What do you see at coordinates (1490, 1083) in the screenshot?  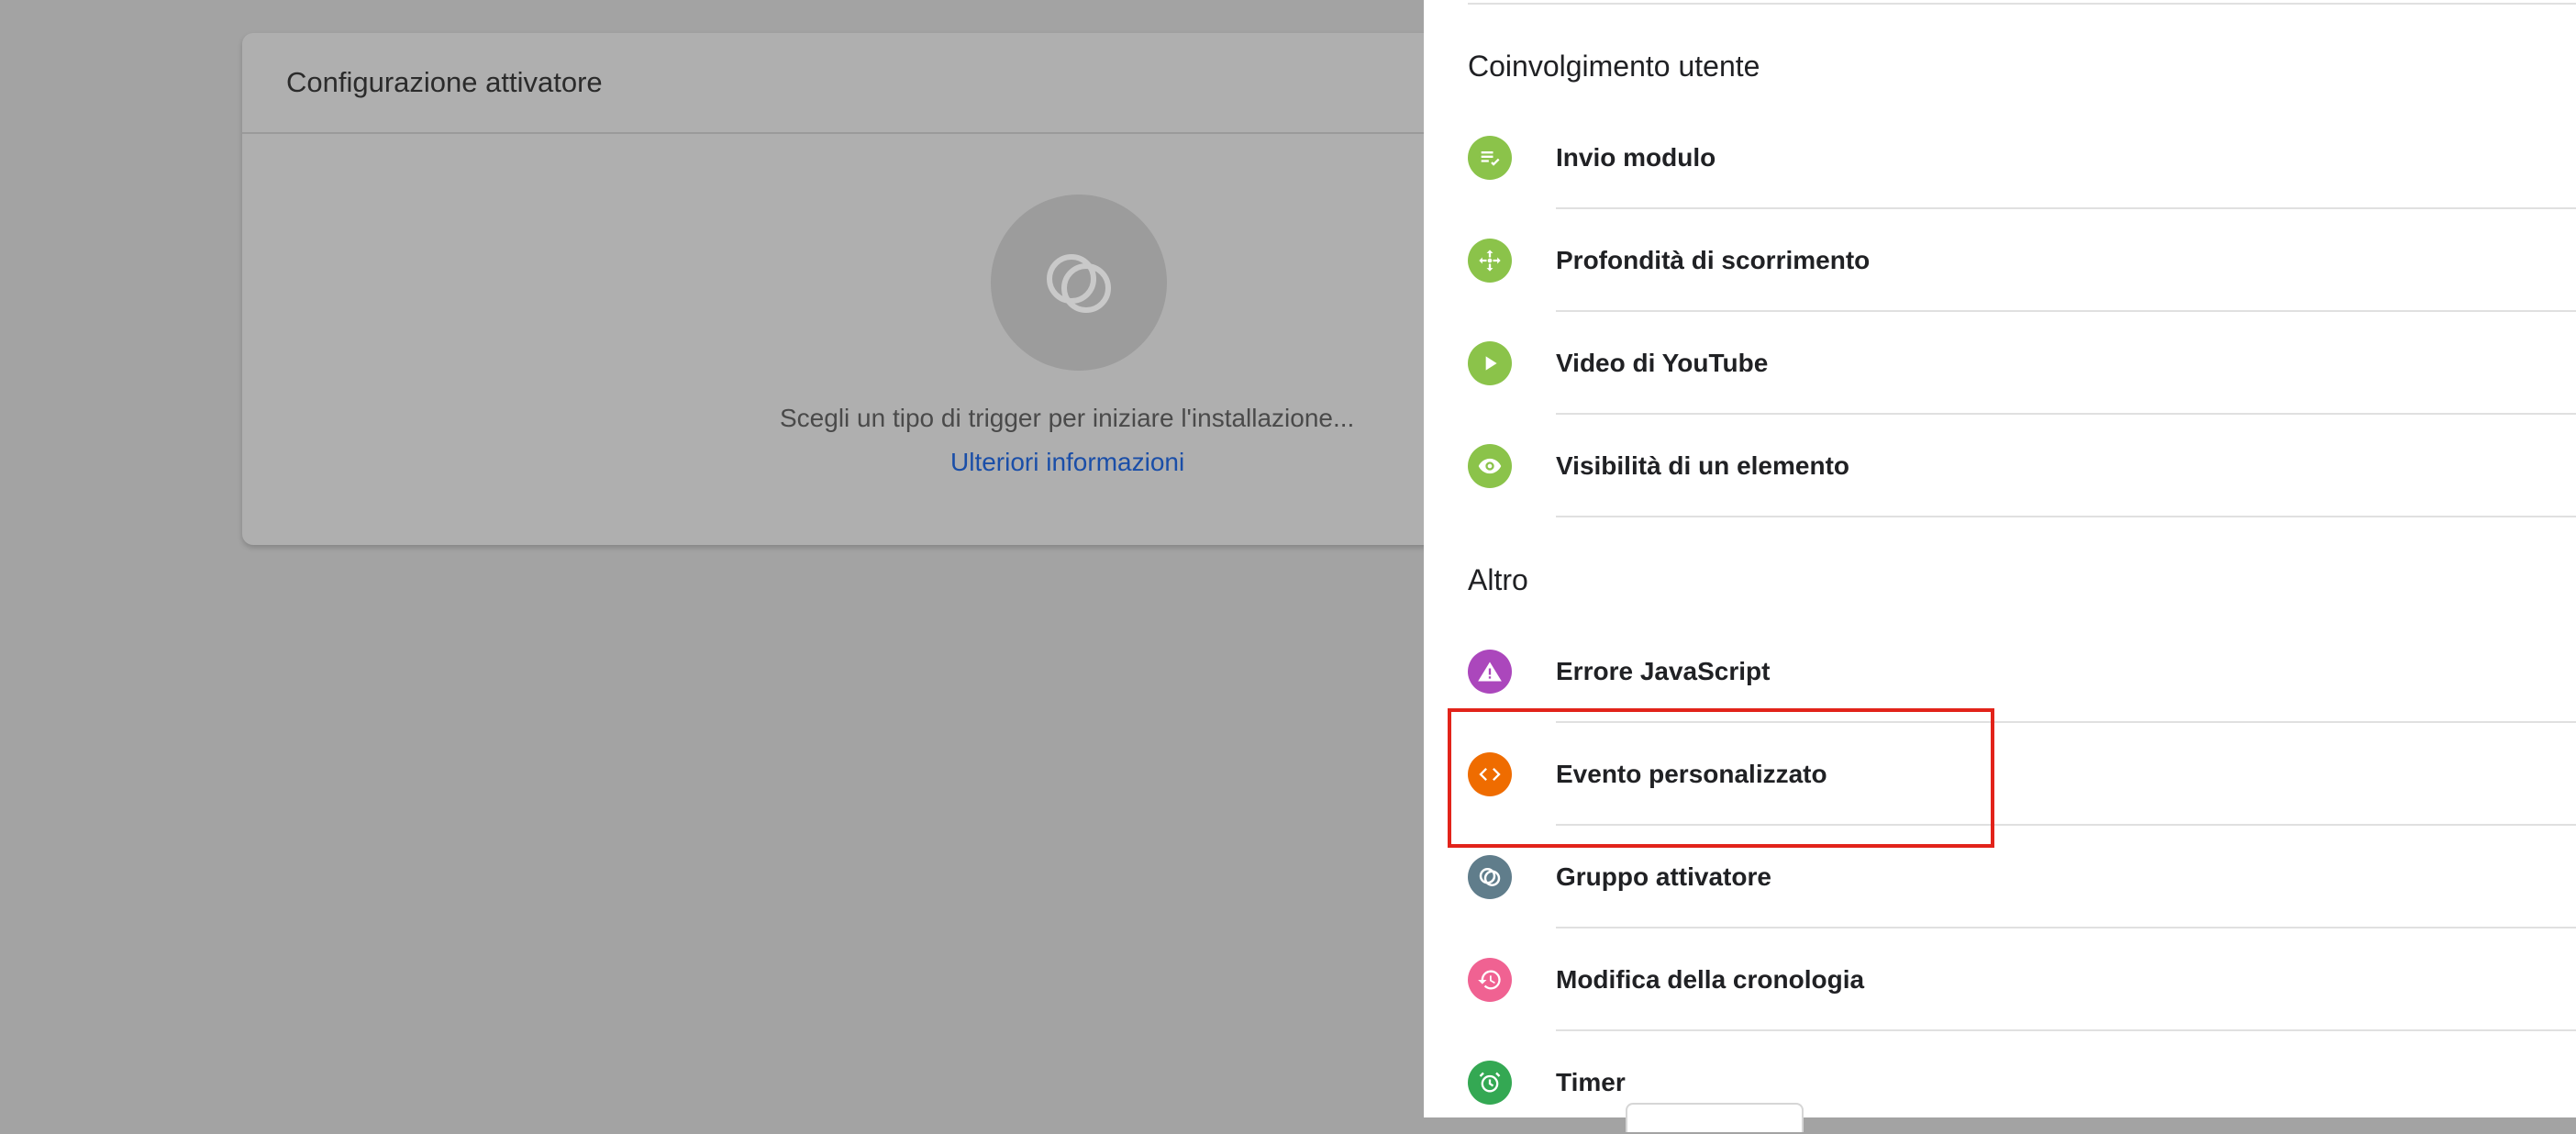 I see `alarm-icon` at bounding box center [1490, 1083].